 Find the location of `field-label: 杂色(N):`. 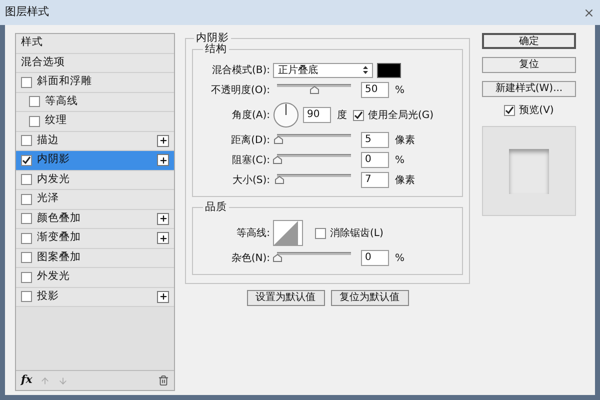

field-label: 杂色(N): is located at coordinates (250, 259).